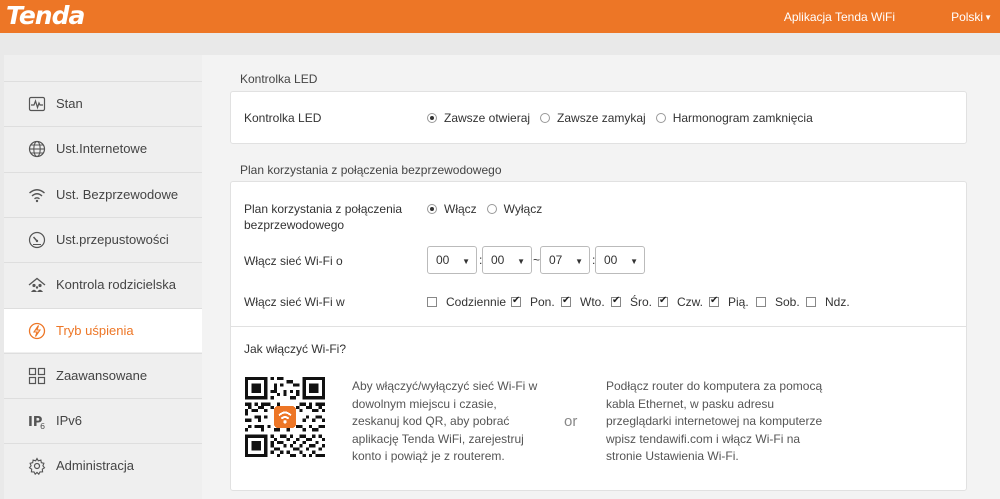 This screenshot has width=1000, height=499. What do you see at coordinates (283, 118) in the screenshot?
I see `led-label: Kontrolka LED` at bounding box center [283, 118].